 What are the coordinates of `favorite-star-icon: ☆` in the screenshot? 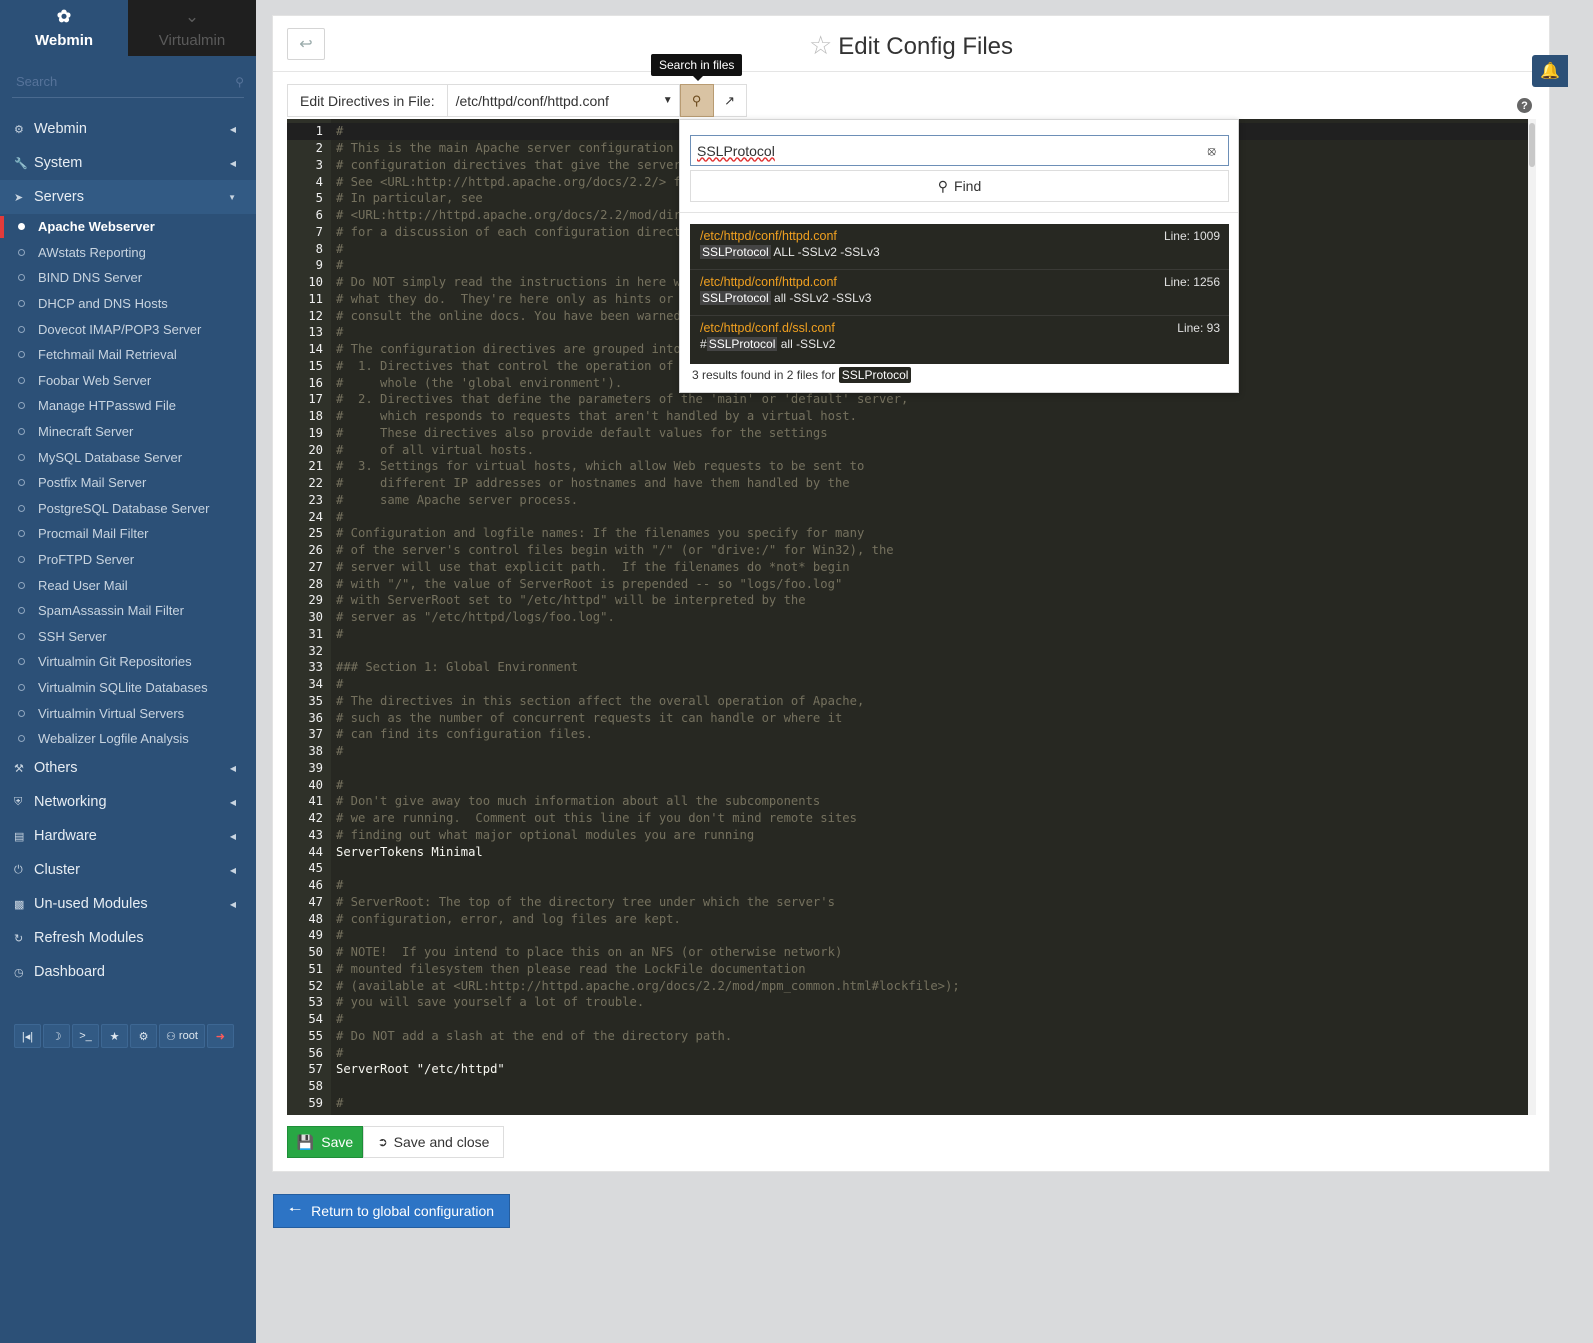 It's located at (820, 45).